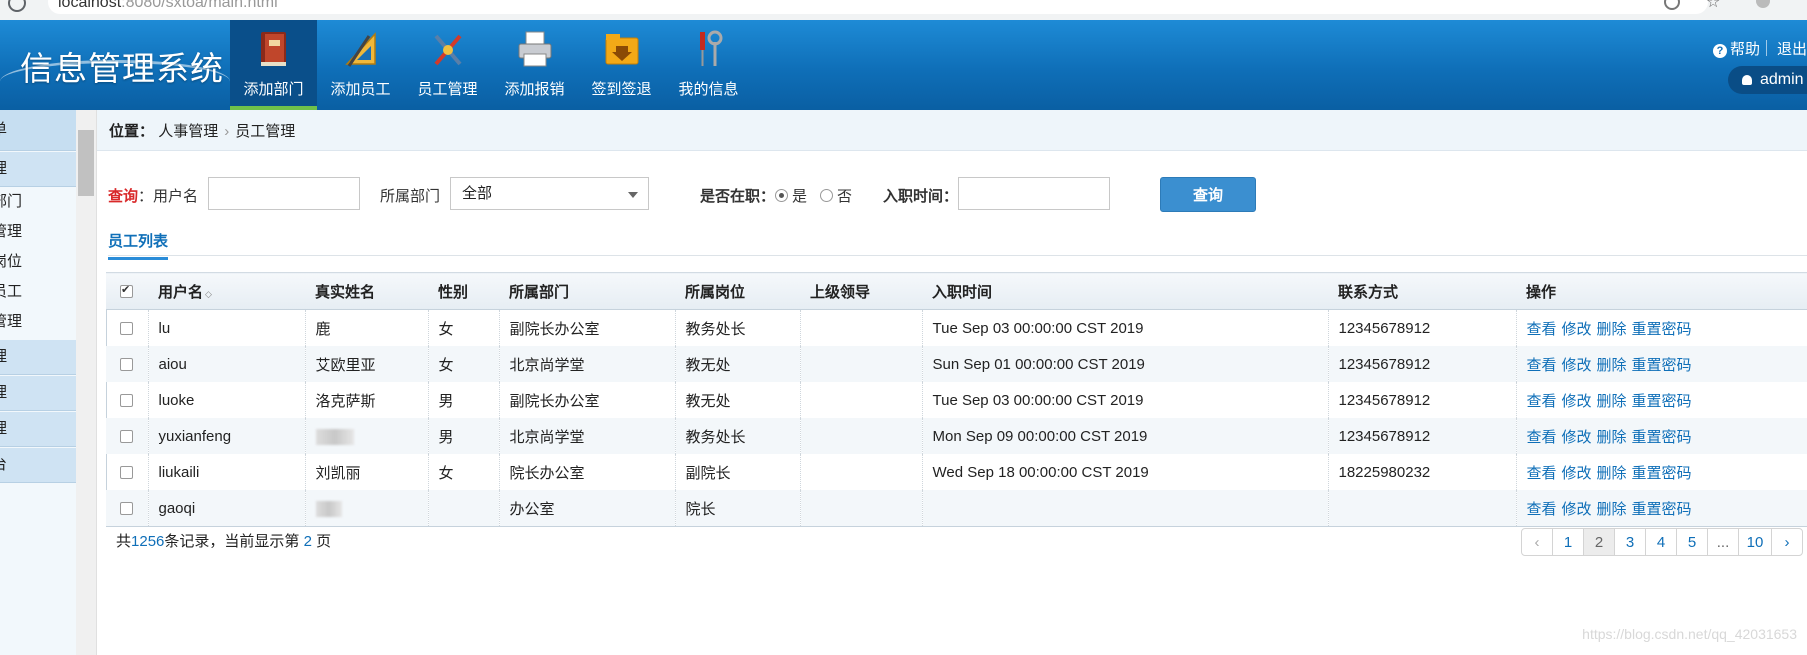 The width and height of the screenshot is (1807, 655). Describe the element at coordinates (1422, 364) in the screenshot. I see `cell-phone: 12345678912` at that location.